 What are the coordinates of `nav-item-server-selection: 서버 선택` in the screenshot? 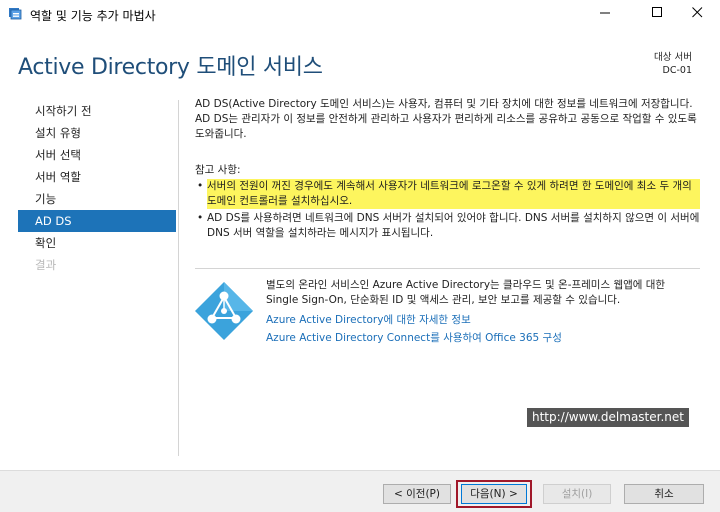 It's located at (97, 155).